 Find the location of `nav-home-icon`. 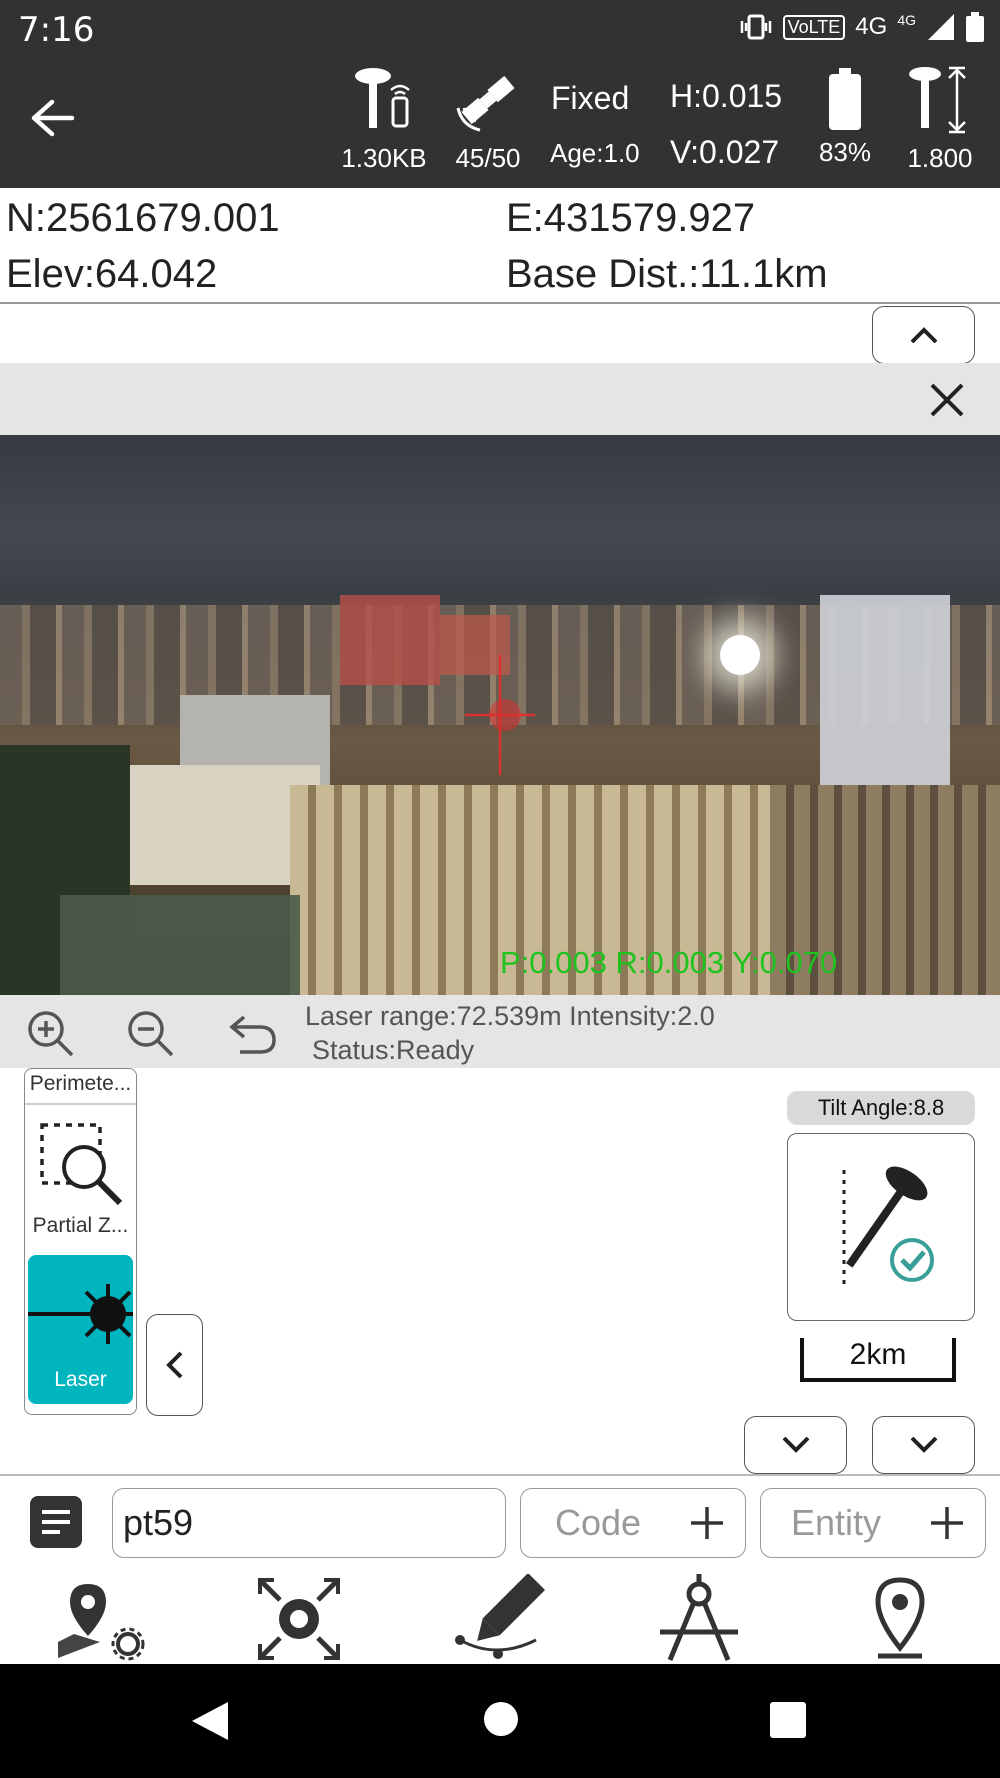

nav-home-icon is located at coordinates (501, 1719).